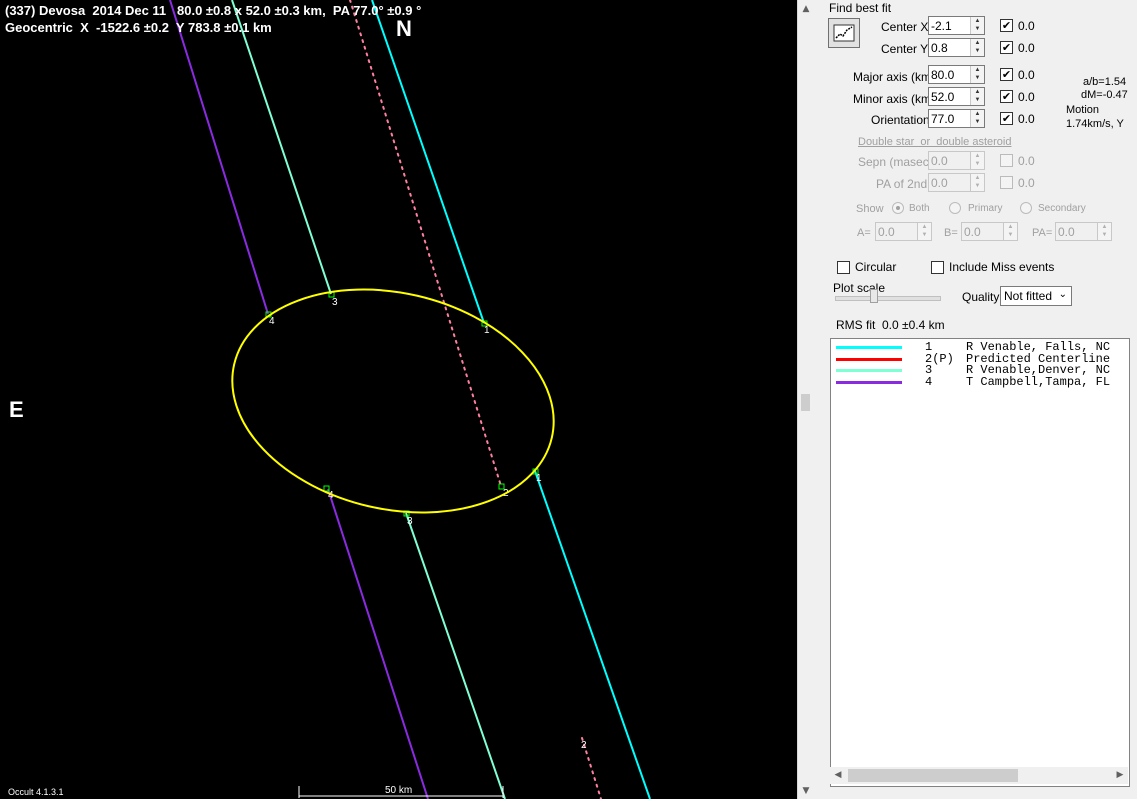 This screenshot has height=799, width=1137. What do you see at coordinates (806, 9) in the screenshot?
I see `scroll-up-icon: ▲` at bounding box center [806, 9].